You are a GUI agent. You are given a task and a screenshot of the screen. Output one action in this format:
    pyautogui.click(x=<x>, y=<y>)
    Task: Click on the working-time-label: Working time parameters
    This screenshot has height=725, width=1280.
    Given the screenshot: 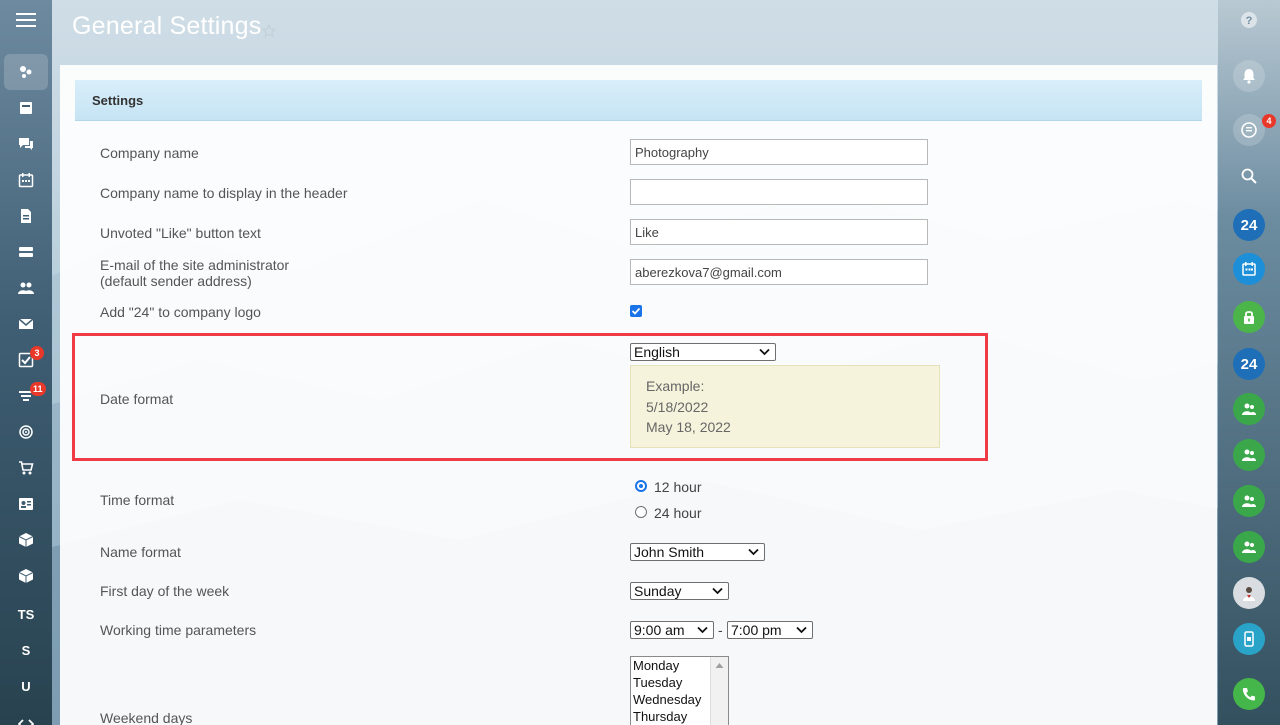 What is the action you would take?
    pyautogui.click(x=178, y=630)
    